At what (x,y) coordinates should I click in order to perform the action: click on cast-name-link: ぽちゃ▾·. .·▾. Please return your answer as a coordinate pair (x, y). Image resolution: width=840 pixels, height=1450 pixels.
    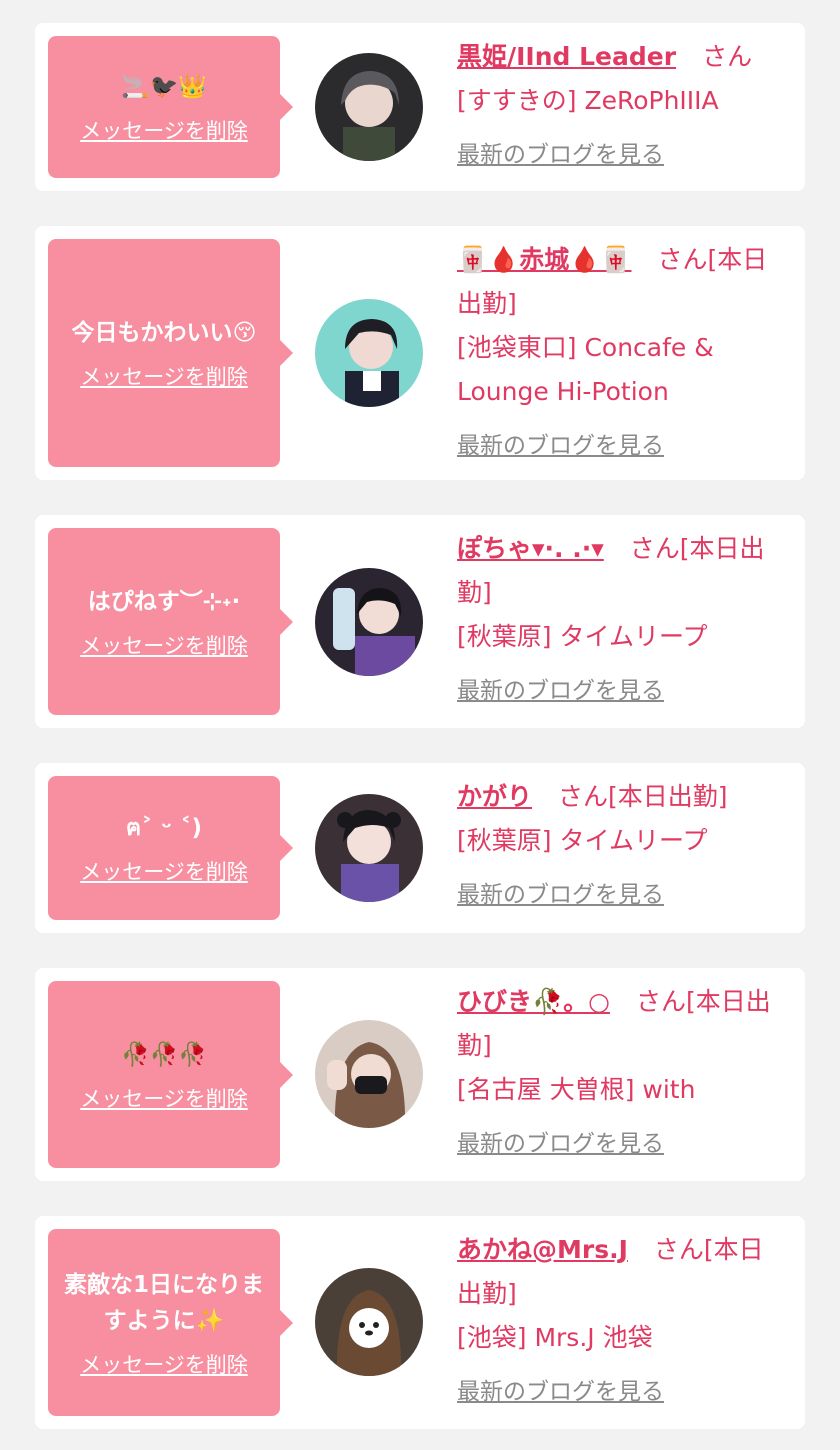
    Looking at the image, I should click on (530, 548).